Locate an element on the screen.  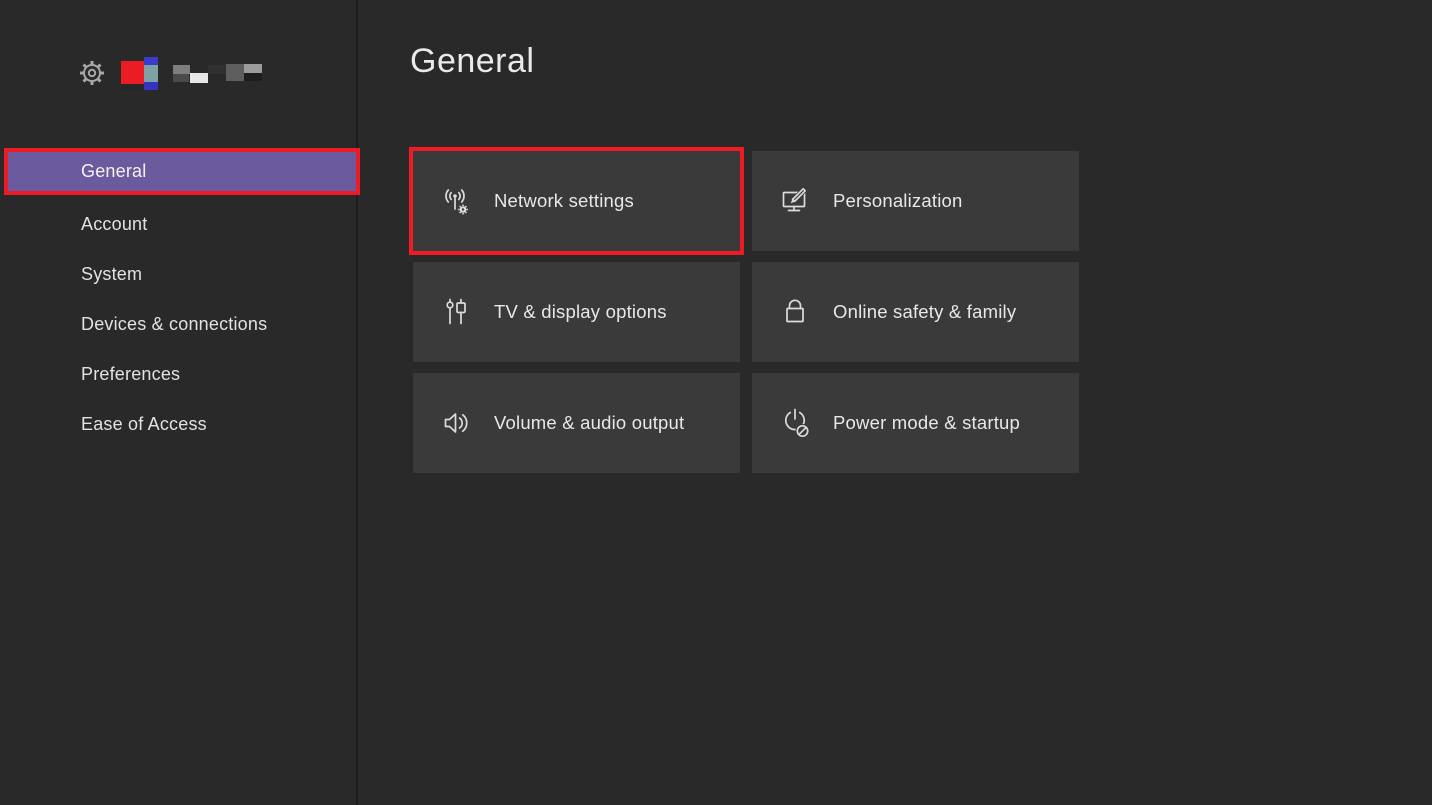
tile-label: Power mode & startup is located at coordinates (927, 422).